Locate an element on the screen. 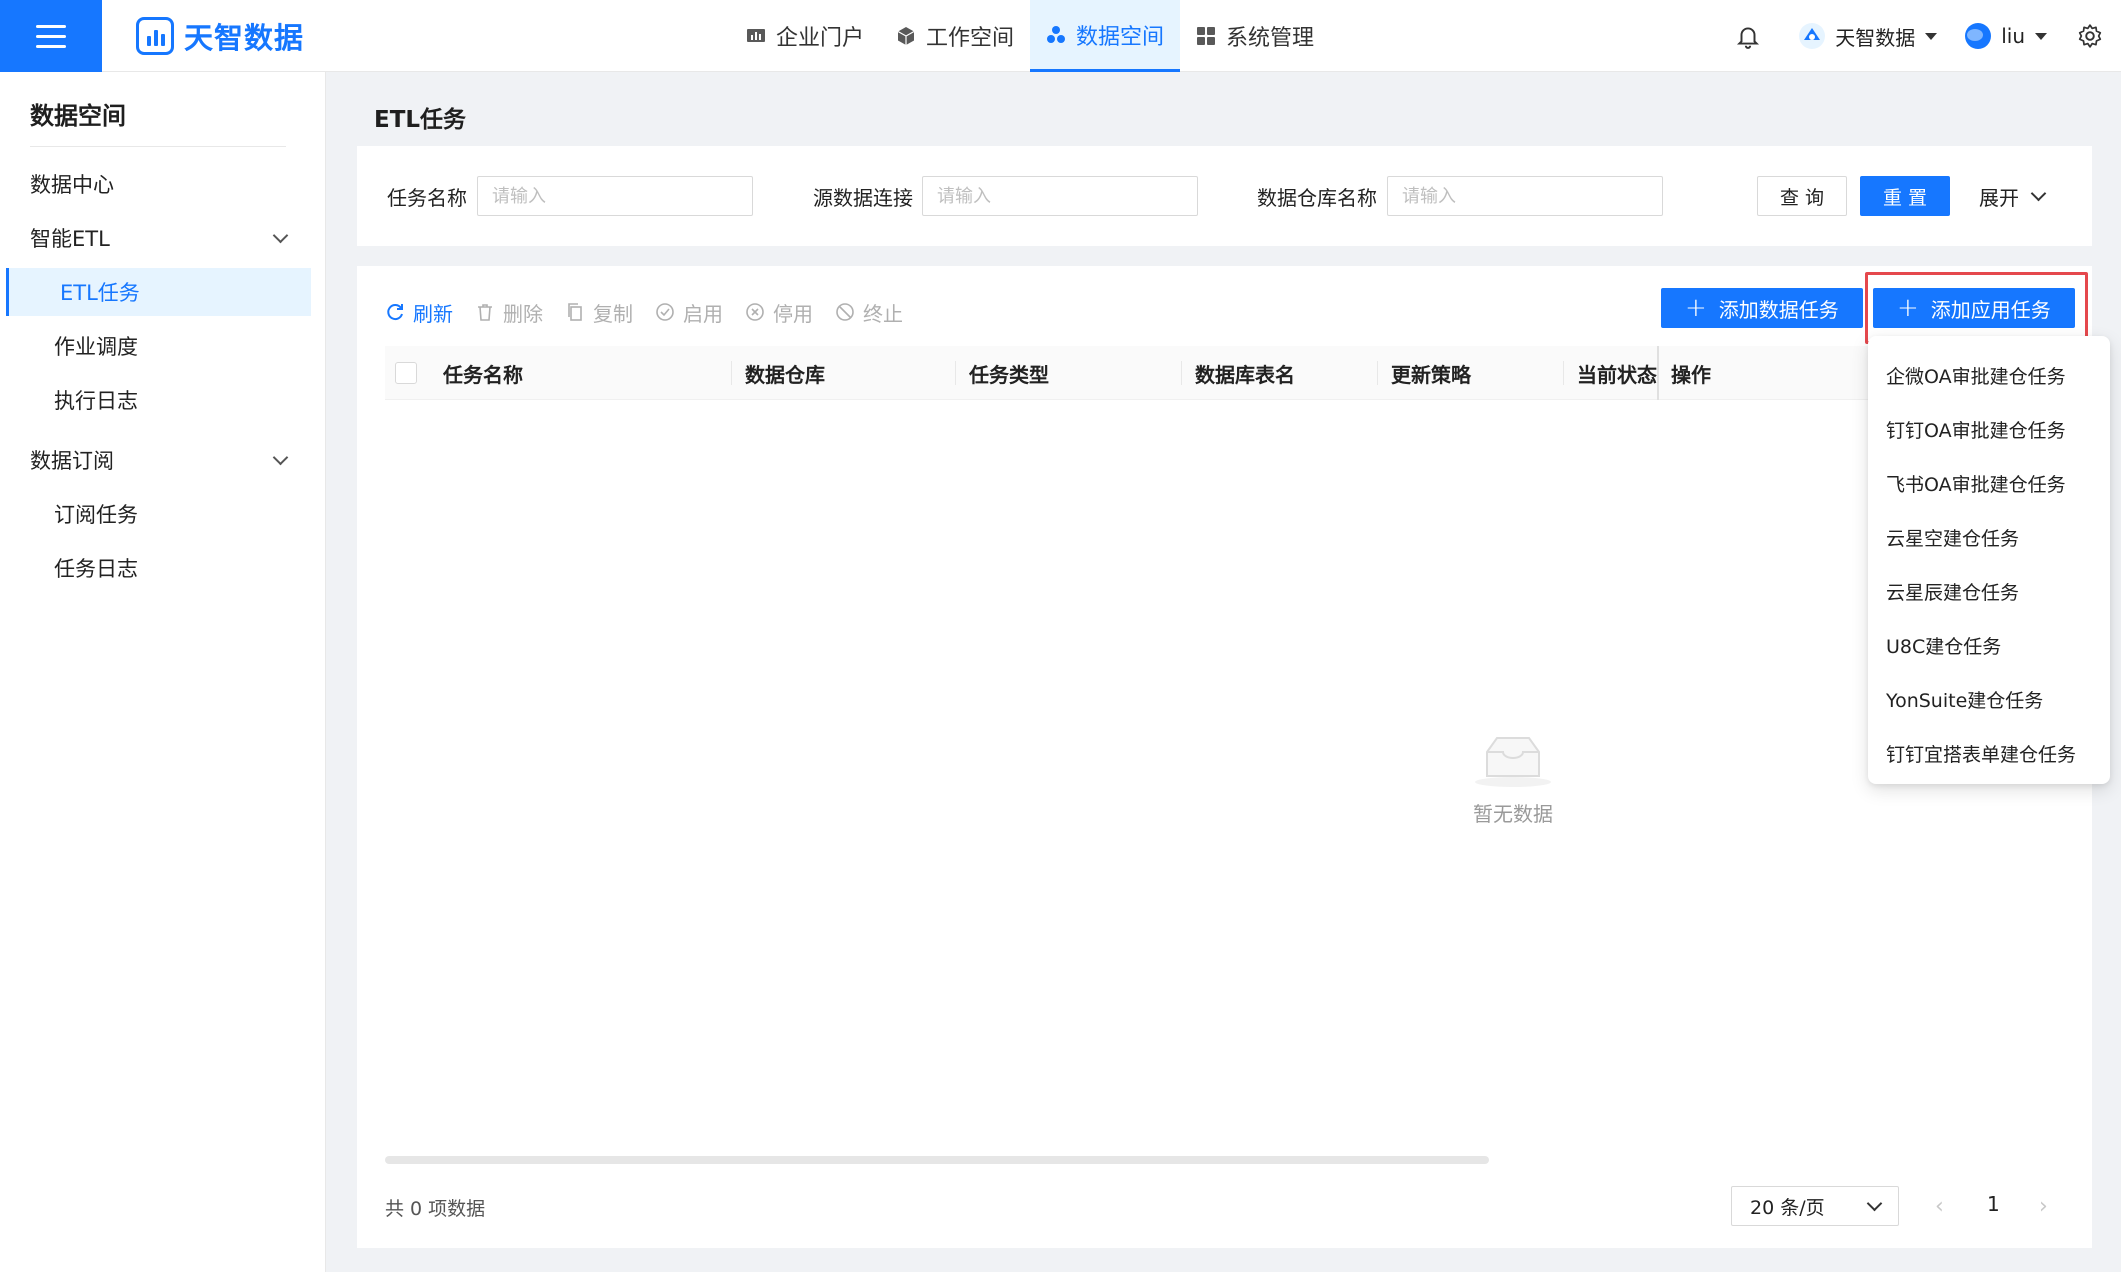 This screenshot has width=2121, height=1272. sidebar-item-exec-log: 执行日志 is located at coordinates (155, 400).